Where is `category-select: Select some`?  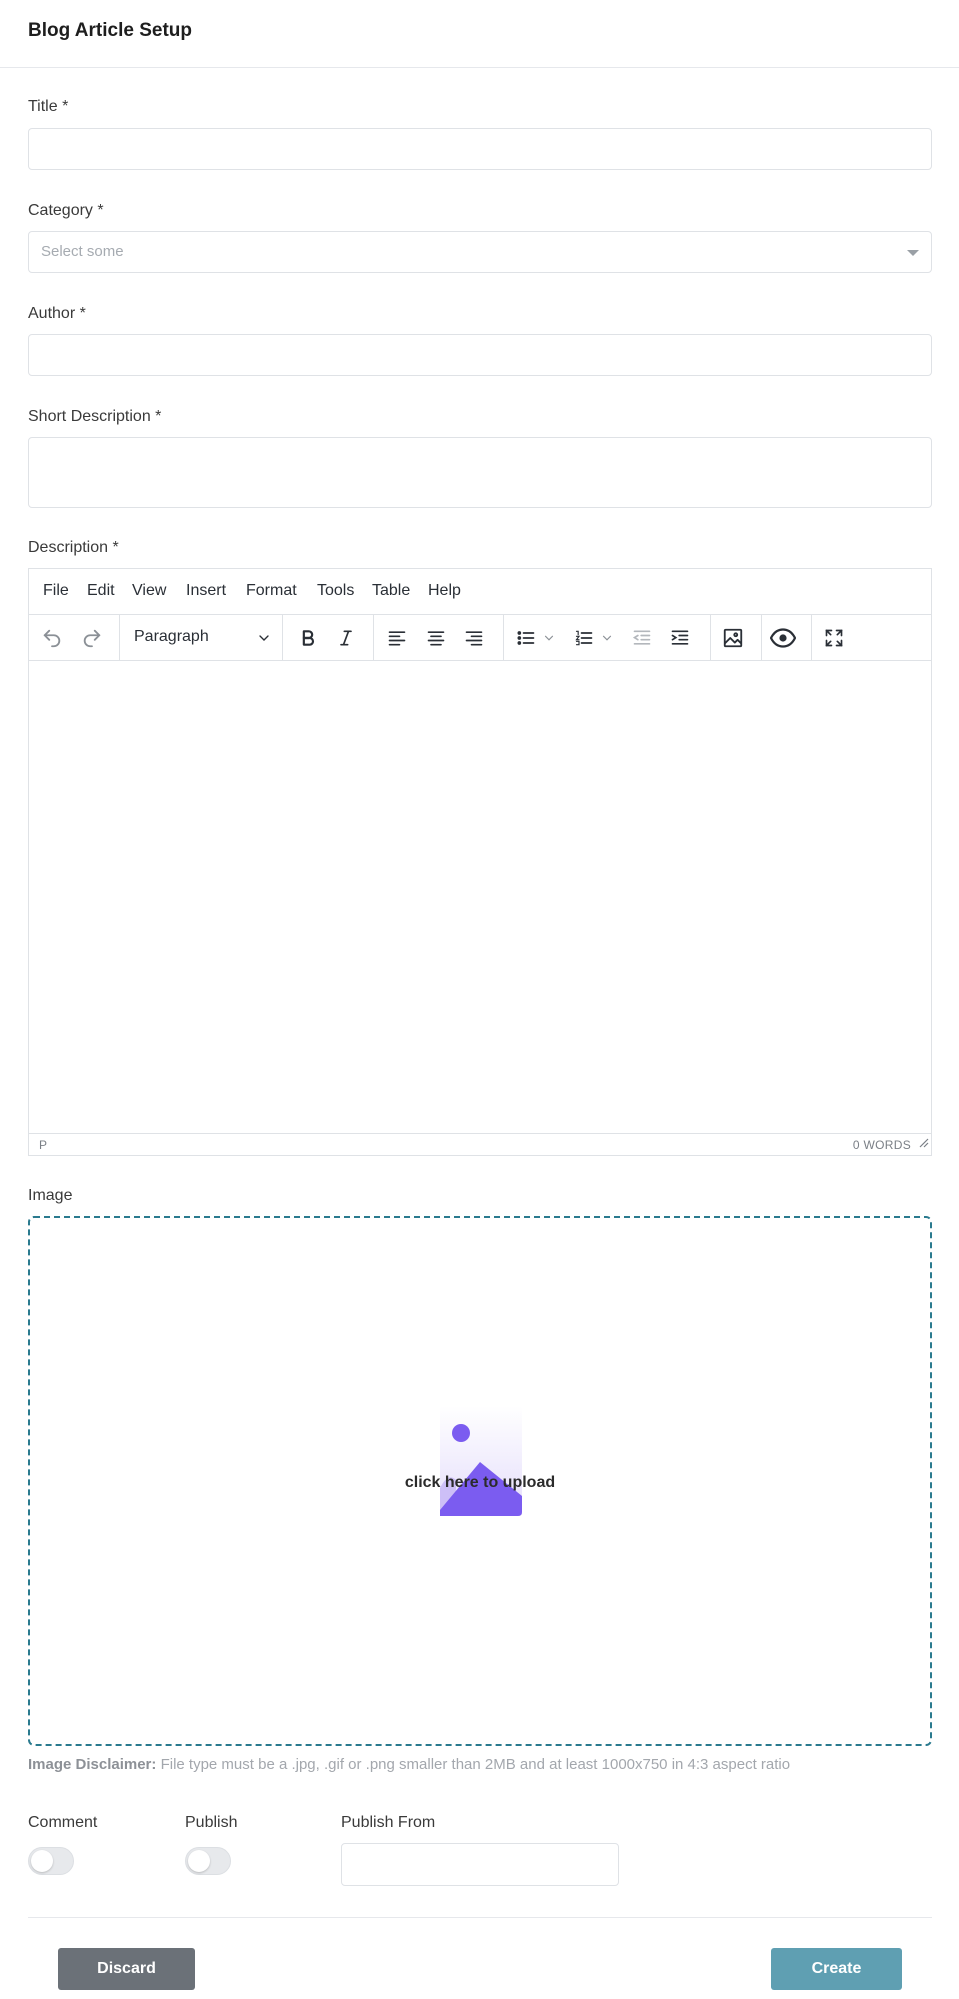
category-select: Select some is located at coordinates (480, 252).